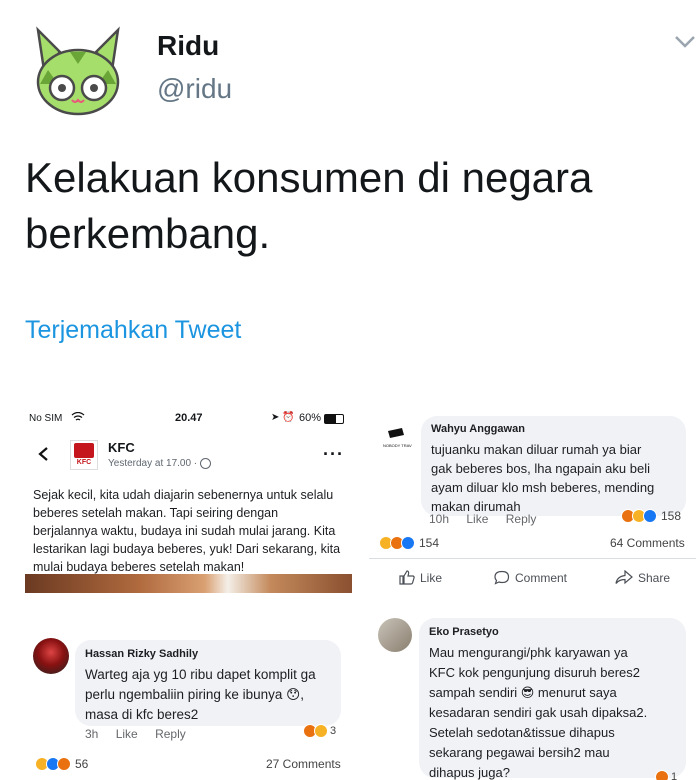 The image size is (696, 780). I want to click on share-label: Share, so click(654, 577).